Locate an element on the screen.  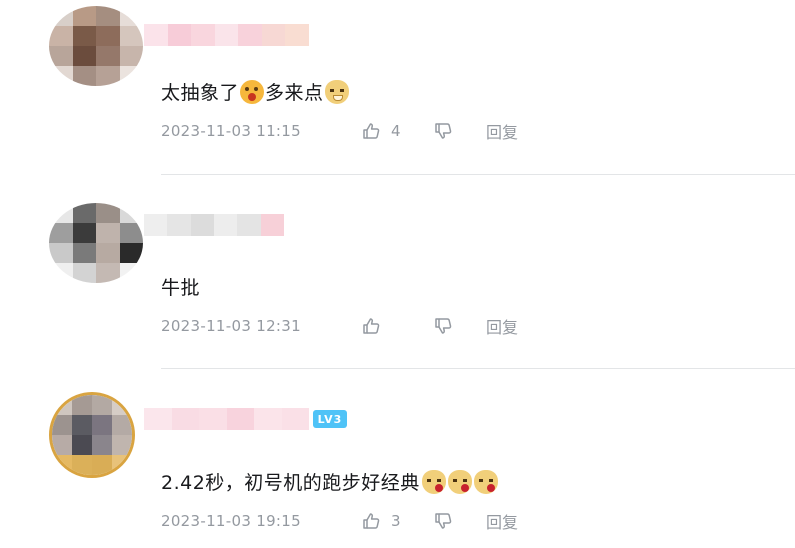
comment-meta: 2023-11-03 11:15 4 回复 is located at coordinates (339, 131).